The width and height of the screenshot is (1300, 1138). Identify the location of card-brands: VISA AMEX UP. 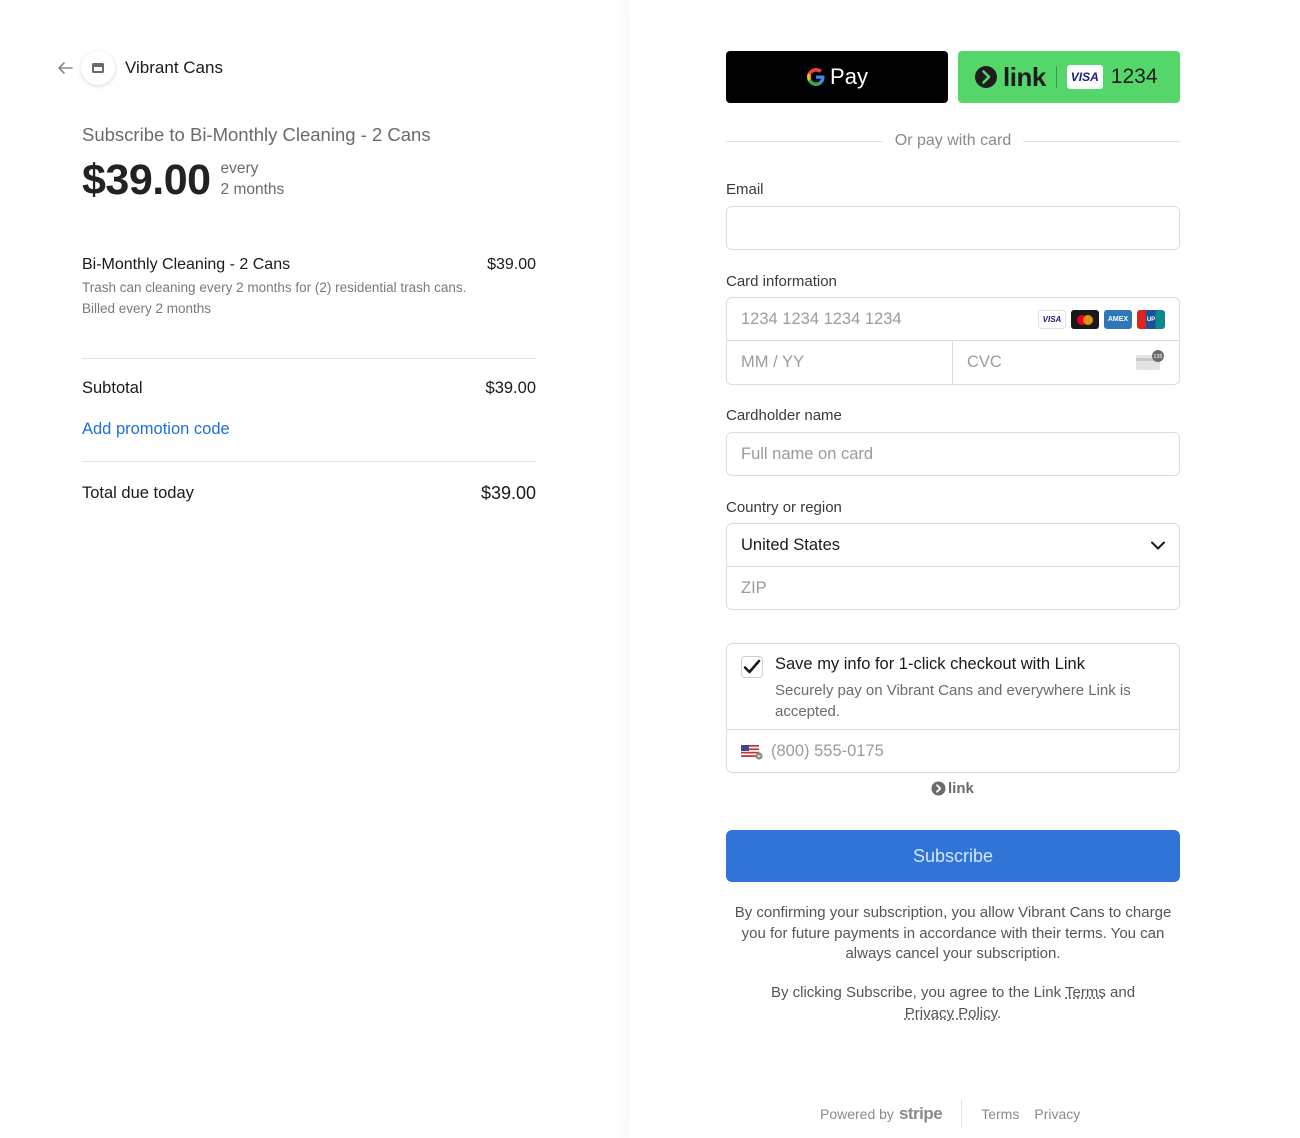
(1101, 319).